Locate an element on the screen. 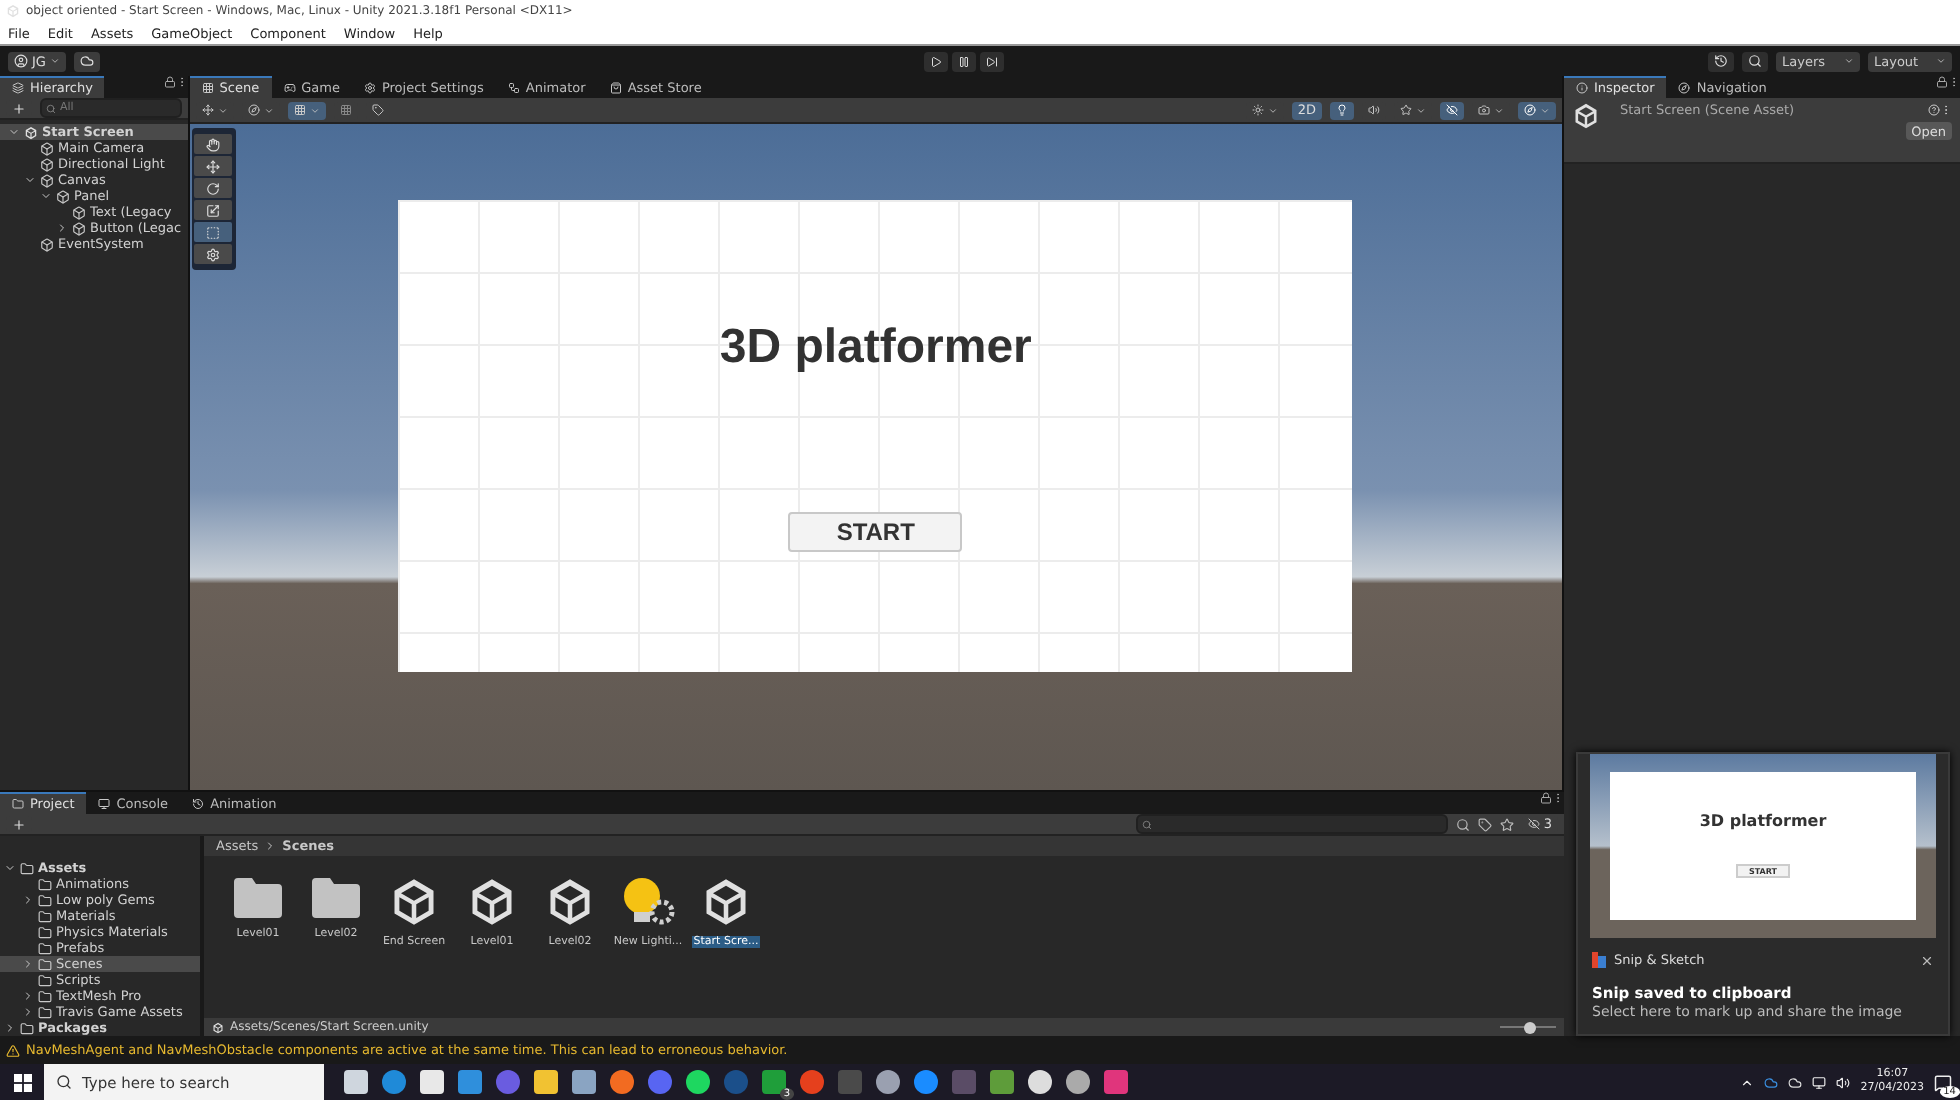 The width and height of the screenshot is (1960, 1100). step-icon is located at coordinates (991, 61).